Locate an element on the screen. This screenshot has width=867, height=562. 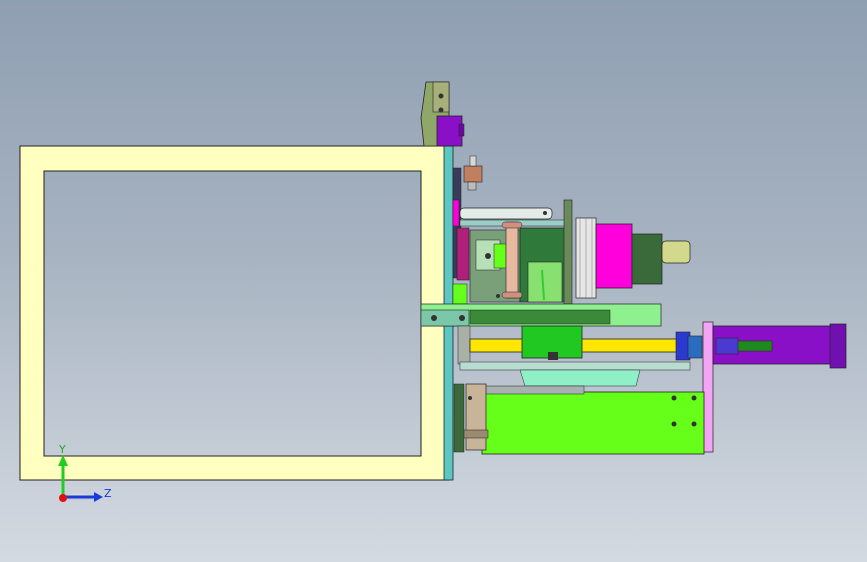
lower-shaft is located at coordinates (471, 418).